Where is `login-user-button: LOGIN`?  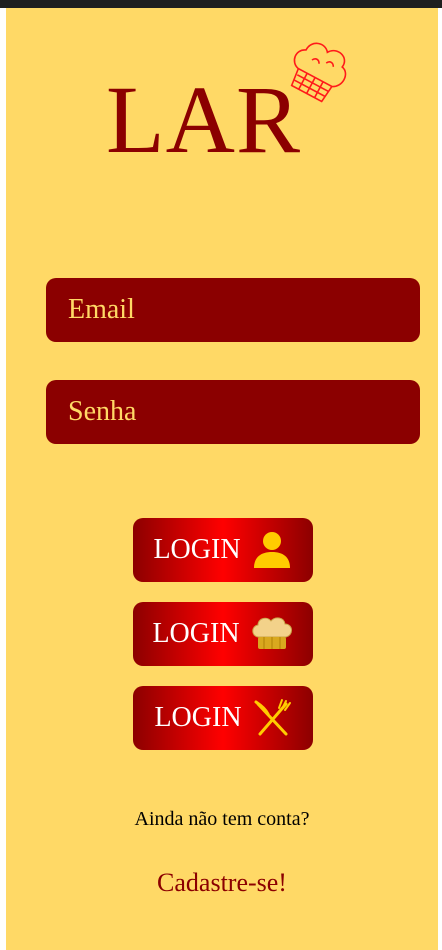 login-user-button: LOGIN is located at coordinates (223, 550).